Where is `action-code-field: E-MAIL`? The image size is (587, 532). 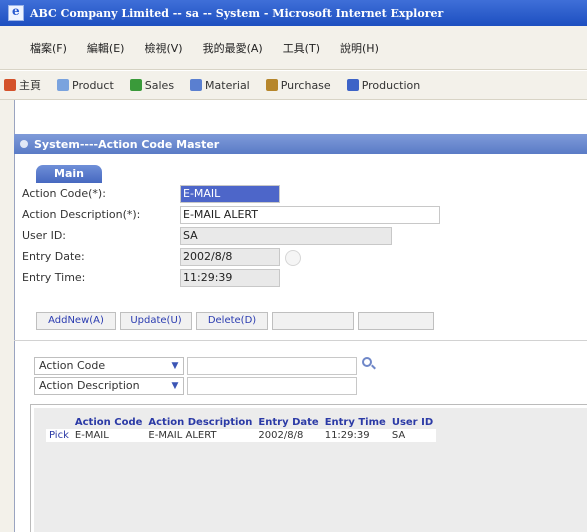
action-code-field: E-MAIL is located at coordinates (230, 194).